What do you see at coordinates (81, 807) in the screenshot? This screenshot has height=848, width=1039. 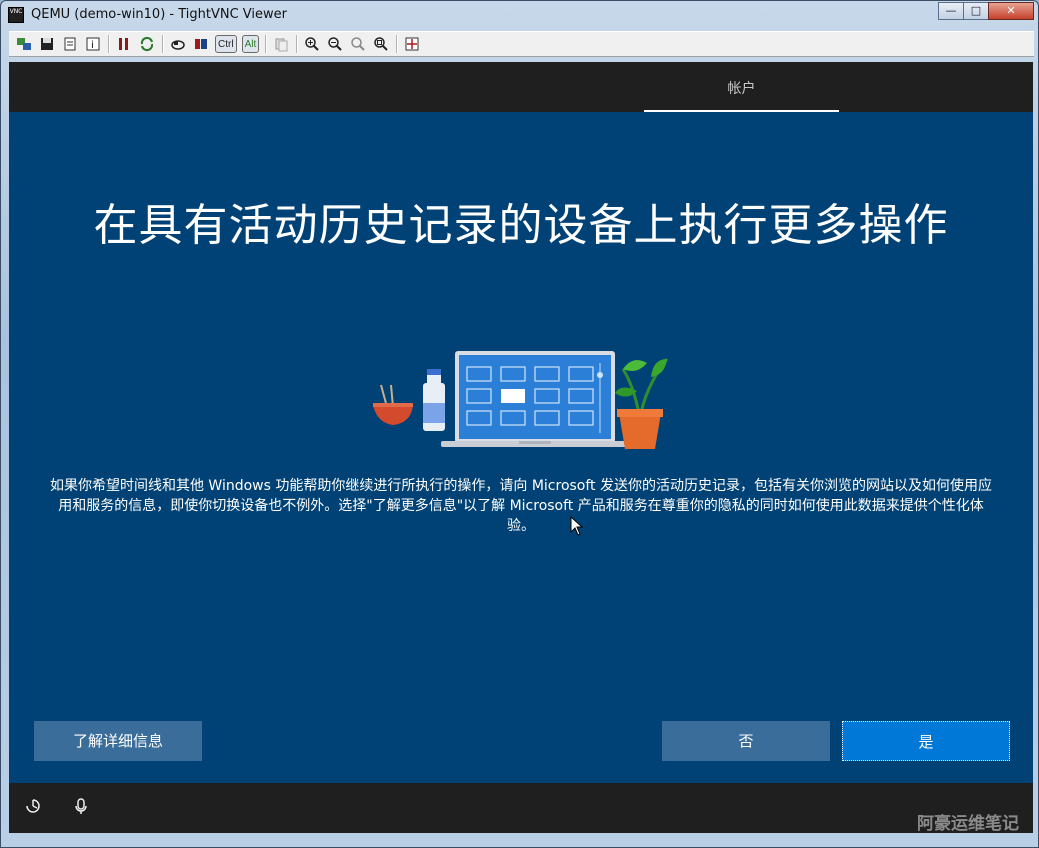 I see `microphone-icon` at bounding box center [81, 807].